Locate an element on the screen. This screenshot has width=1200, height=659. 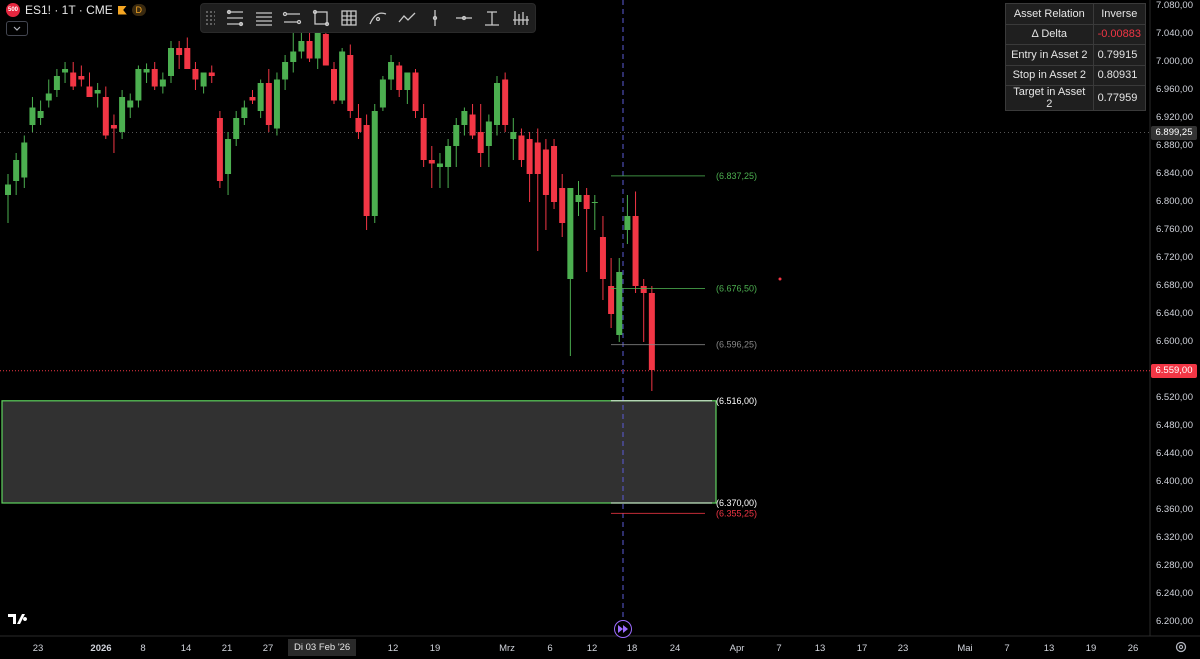
time-tick-label: 23 is located at coordinates (38, 648).